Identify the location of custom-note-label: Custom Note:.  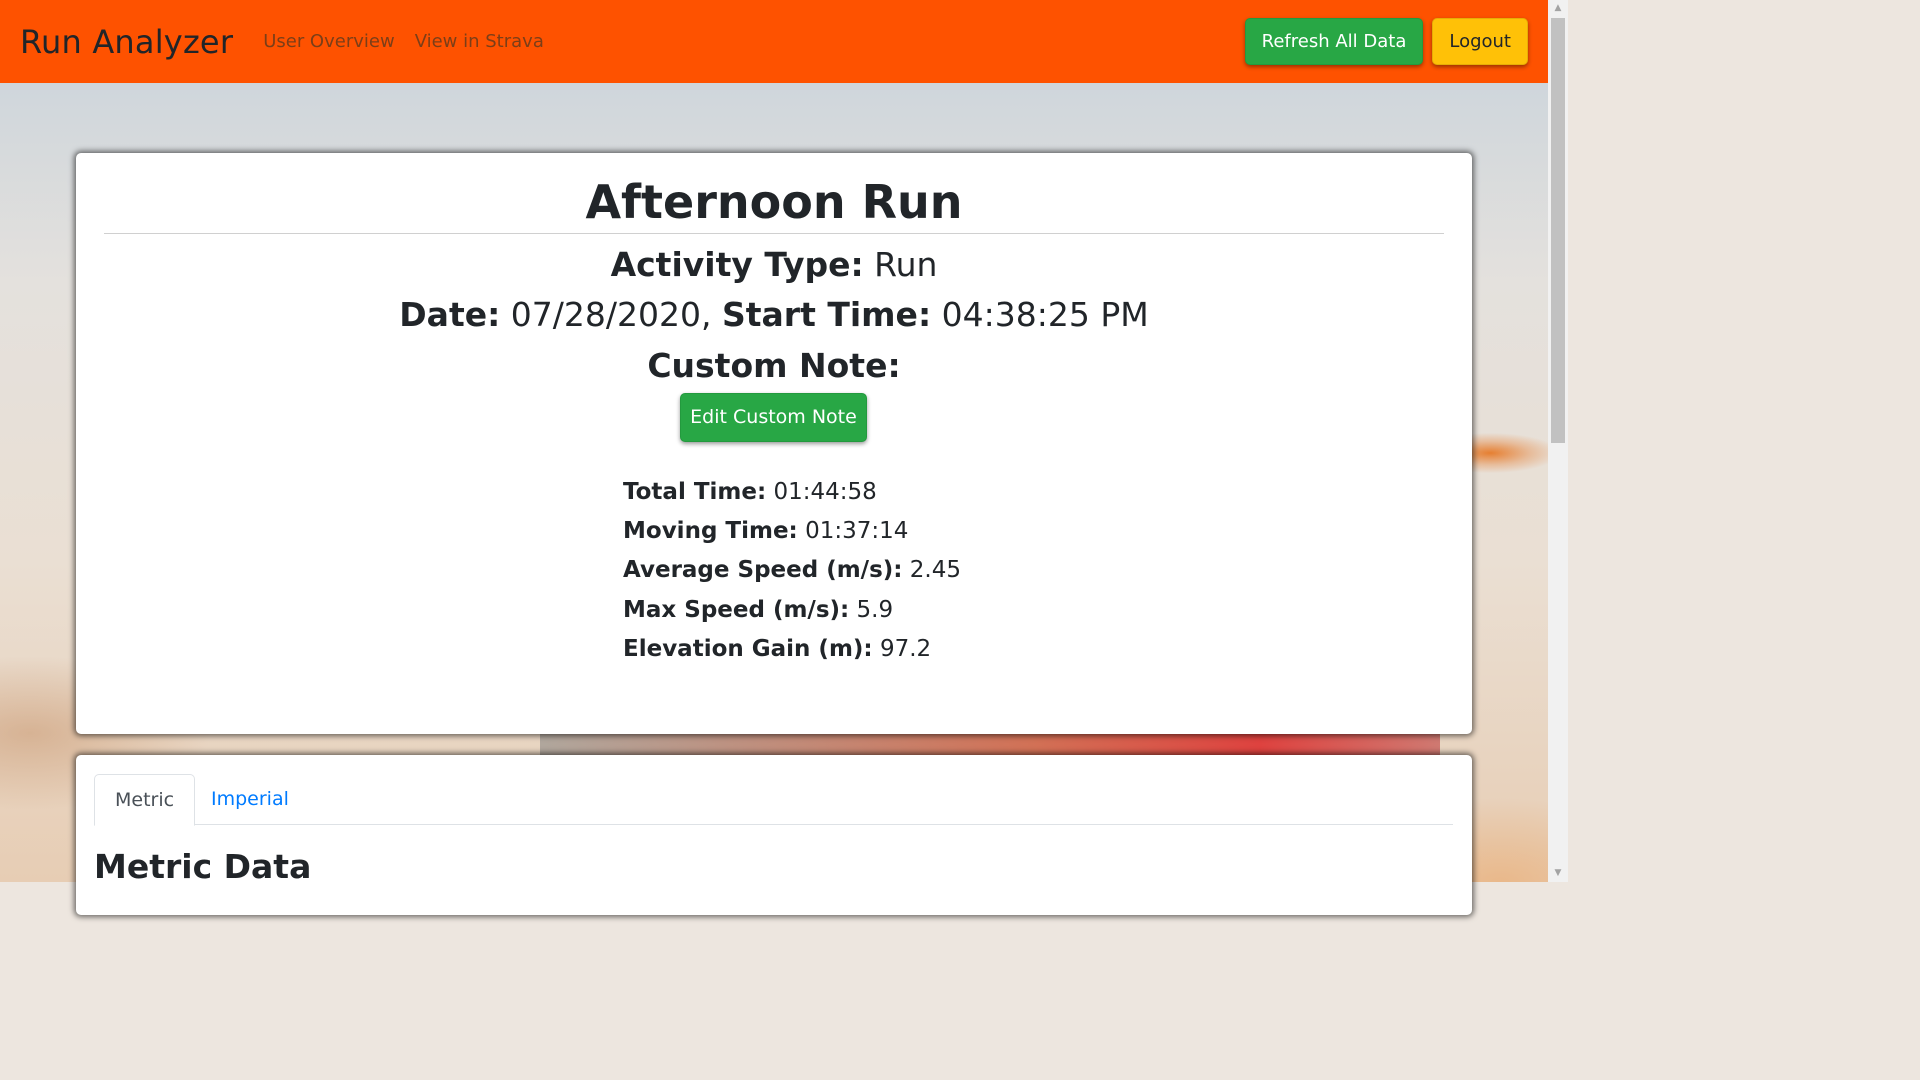
(774, 365).